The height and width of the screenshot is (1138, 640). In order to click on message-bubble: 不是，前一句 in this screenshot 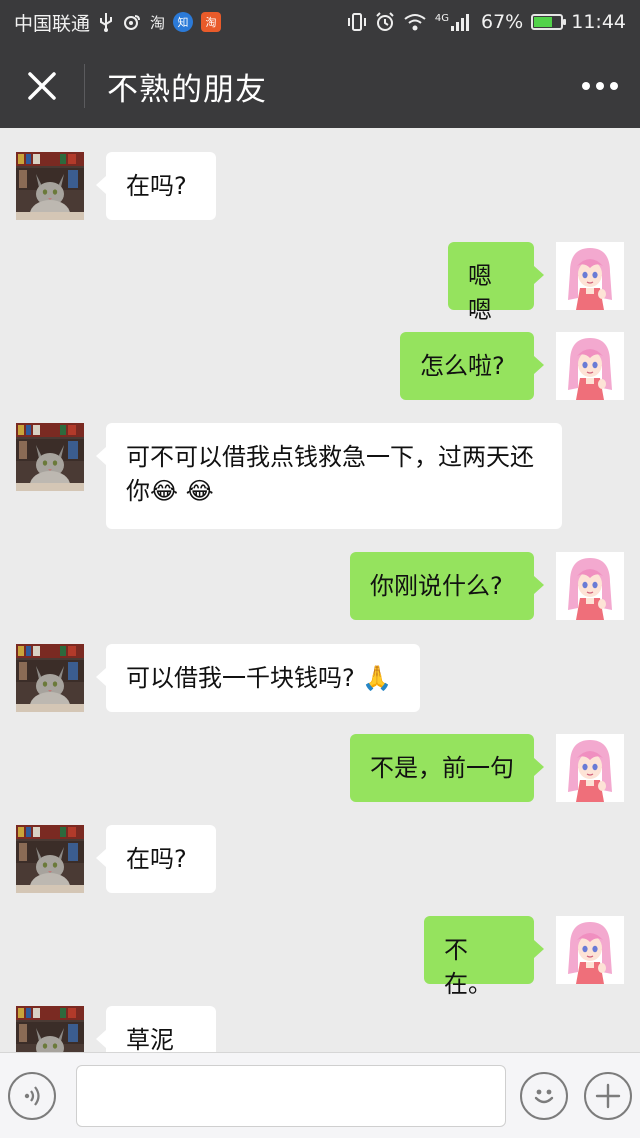, I will do `click(447, 768)`.